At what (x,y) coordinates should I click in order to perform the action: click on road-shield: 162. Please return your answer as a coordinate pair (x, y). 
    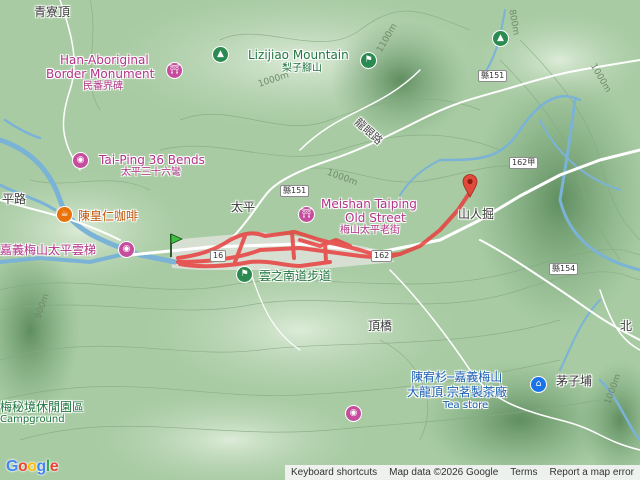
    Looking at the image, I should click on (382, 256).